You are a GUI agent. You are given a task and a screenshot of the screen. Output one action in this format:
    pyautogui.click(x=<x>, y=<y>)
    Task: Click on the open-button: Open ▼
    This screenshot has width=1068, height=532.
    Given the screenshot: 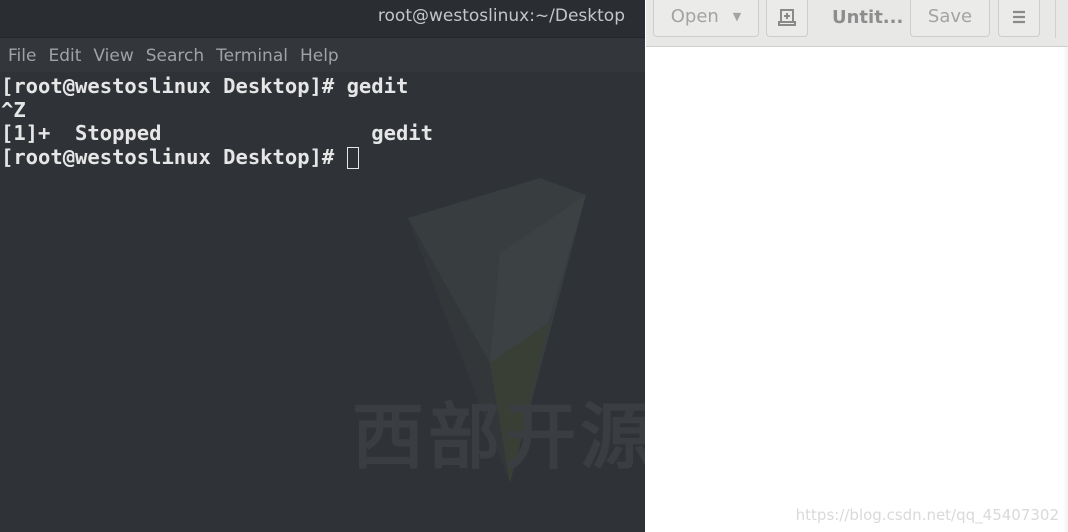 What is the action you would take?
    pyautogui.click(x=706, y=18)
    